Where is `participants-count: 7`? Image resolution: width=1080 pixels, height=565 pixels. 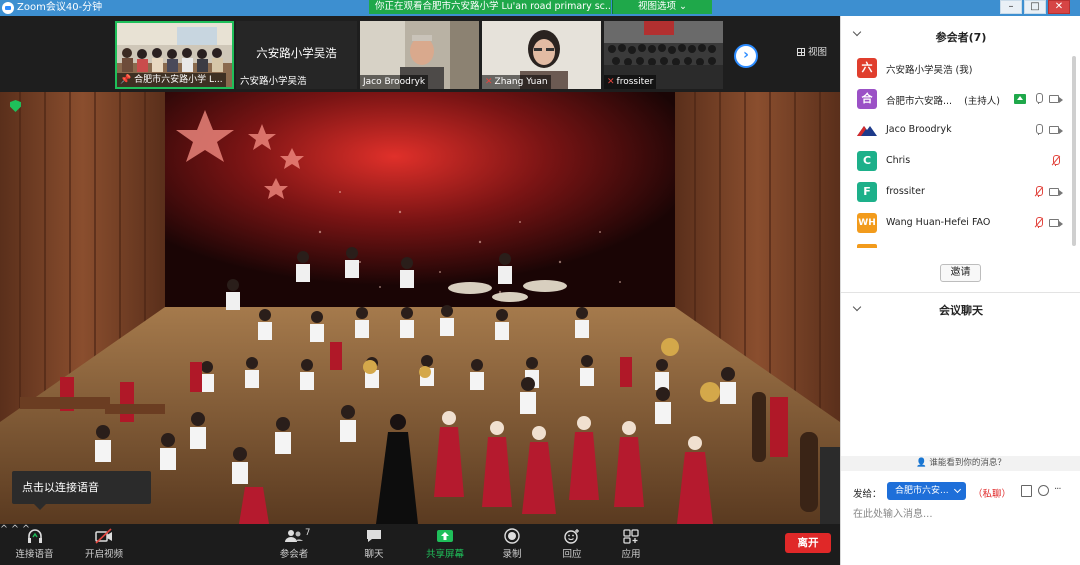
participants-count: 7 is located at coordinates (308, 533).